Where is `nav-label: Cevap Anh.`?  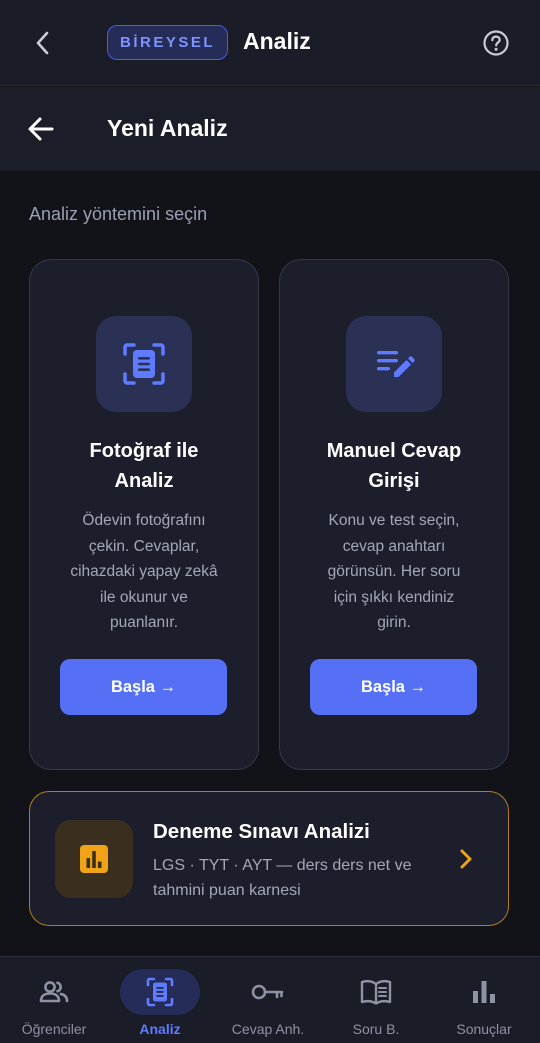
nav-label: Cevap Anh. is located at coordinates (268, 1029).